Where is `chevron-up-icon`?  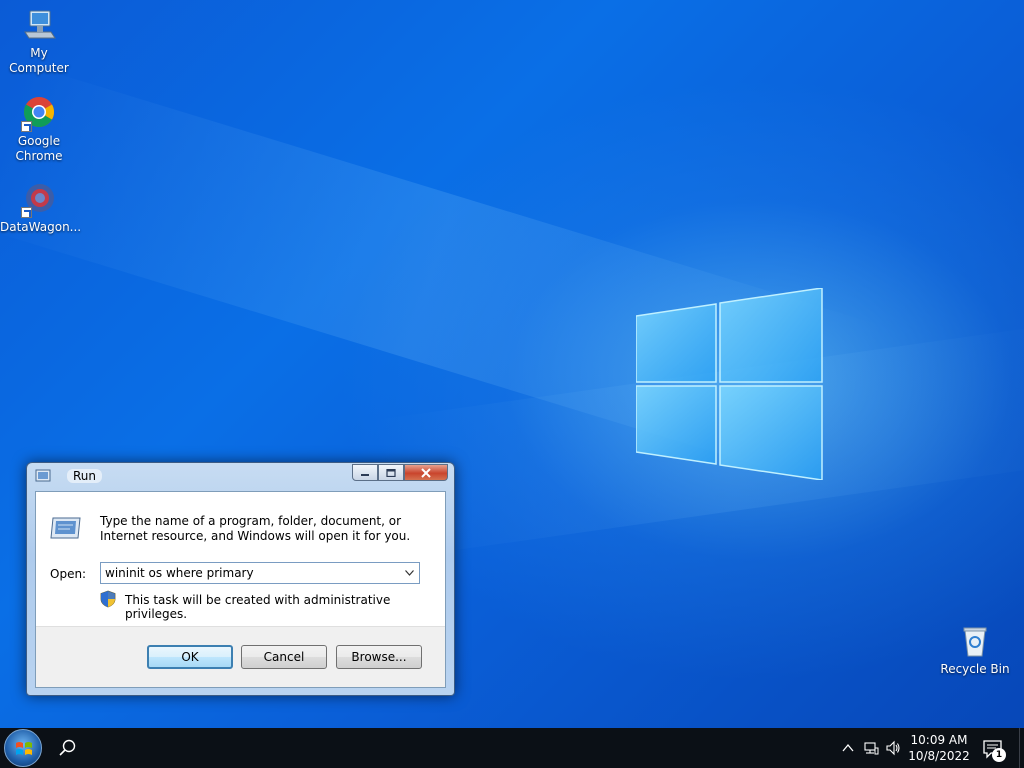
chevron-up-icon is located at coordinates (848, 748).